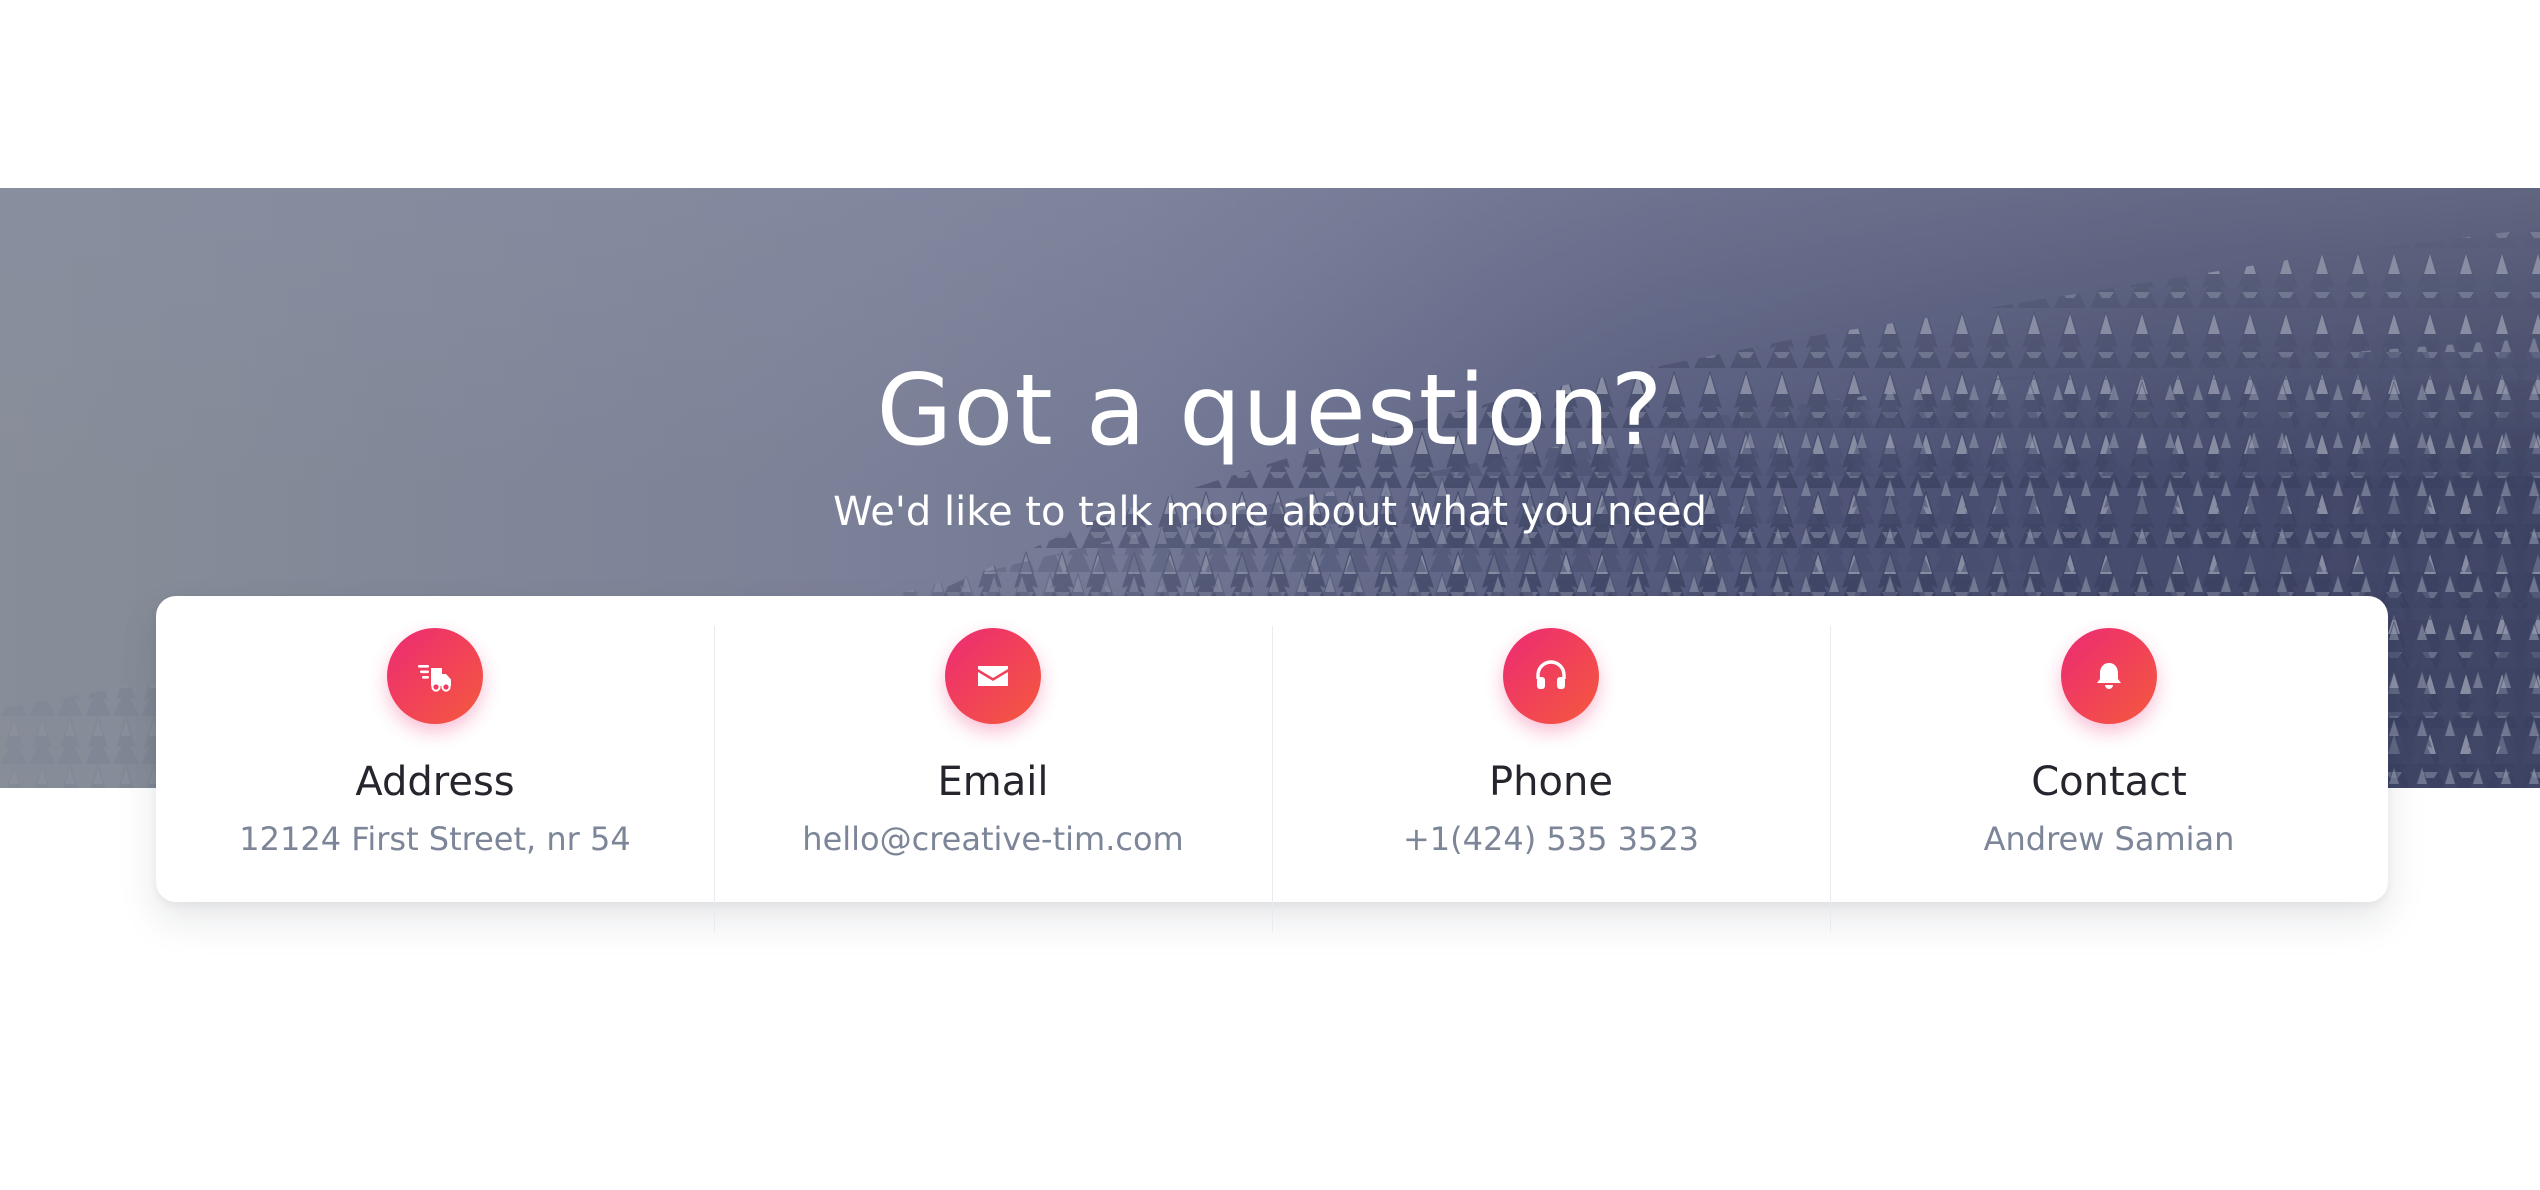 This screenshot has height=1190, width=2540. Describe the element at coordinates (435, 676) in the screenshot. I see `delivery-truck-icon` at that location.